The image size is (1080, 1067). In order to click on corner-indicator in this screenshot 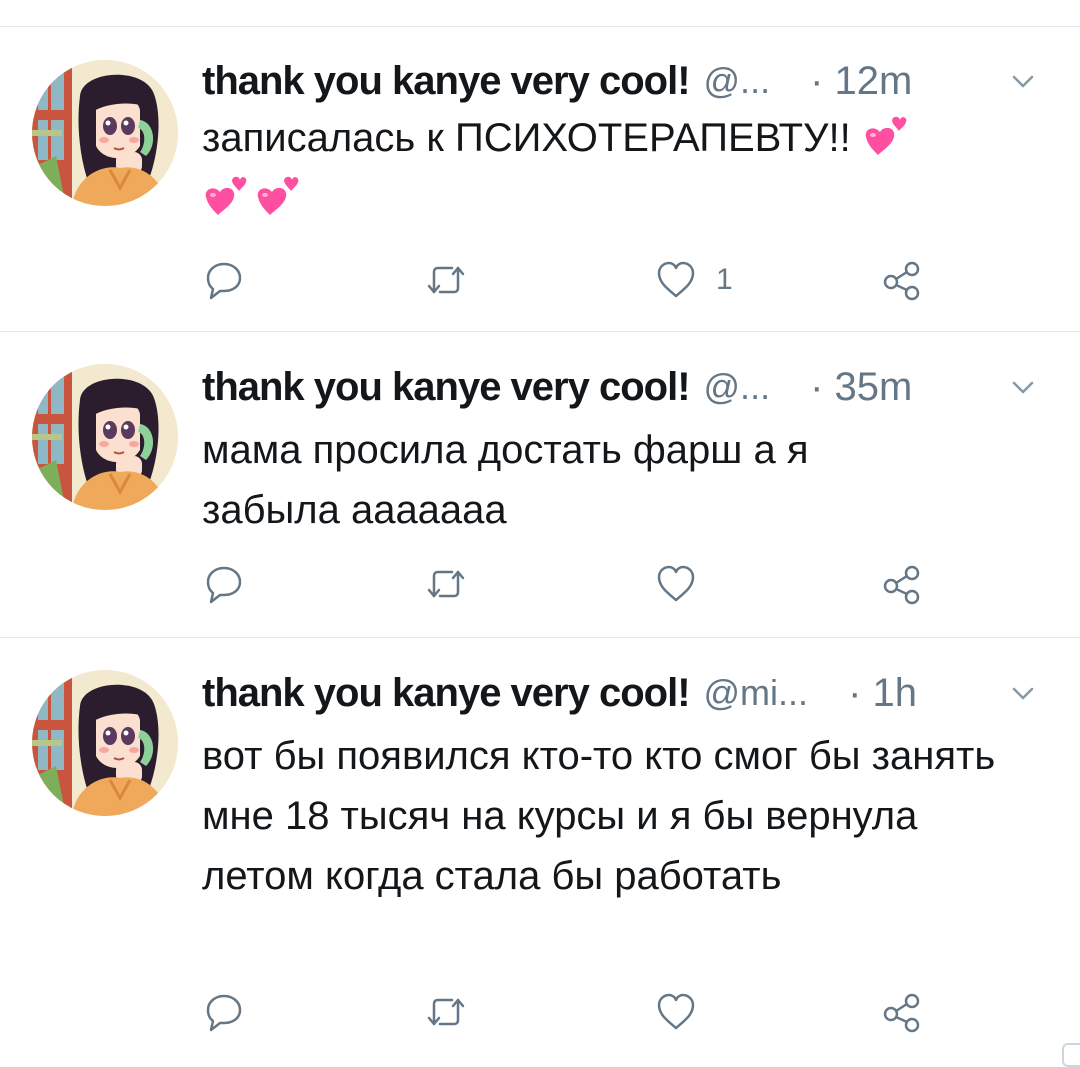, I will do `click(1071, 1055)`.